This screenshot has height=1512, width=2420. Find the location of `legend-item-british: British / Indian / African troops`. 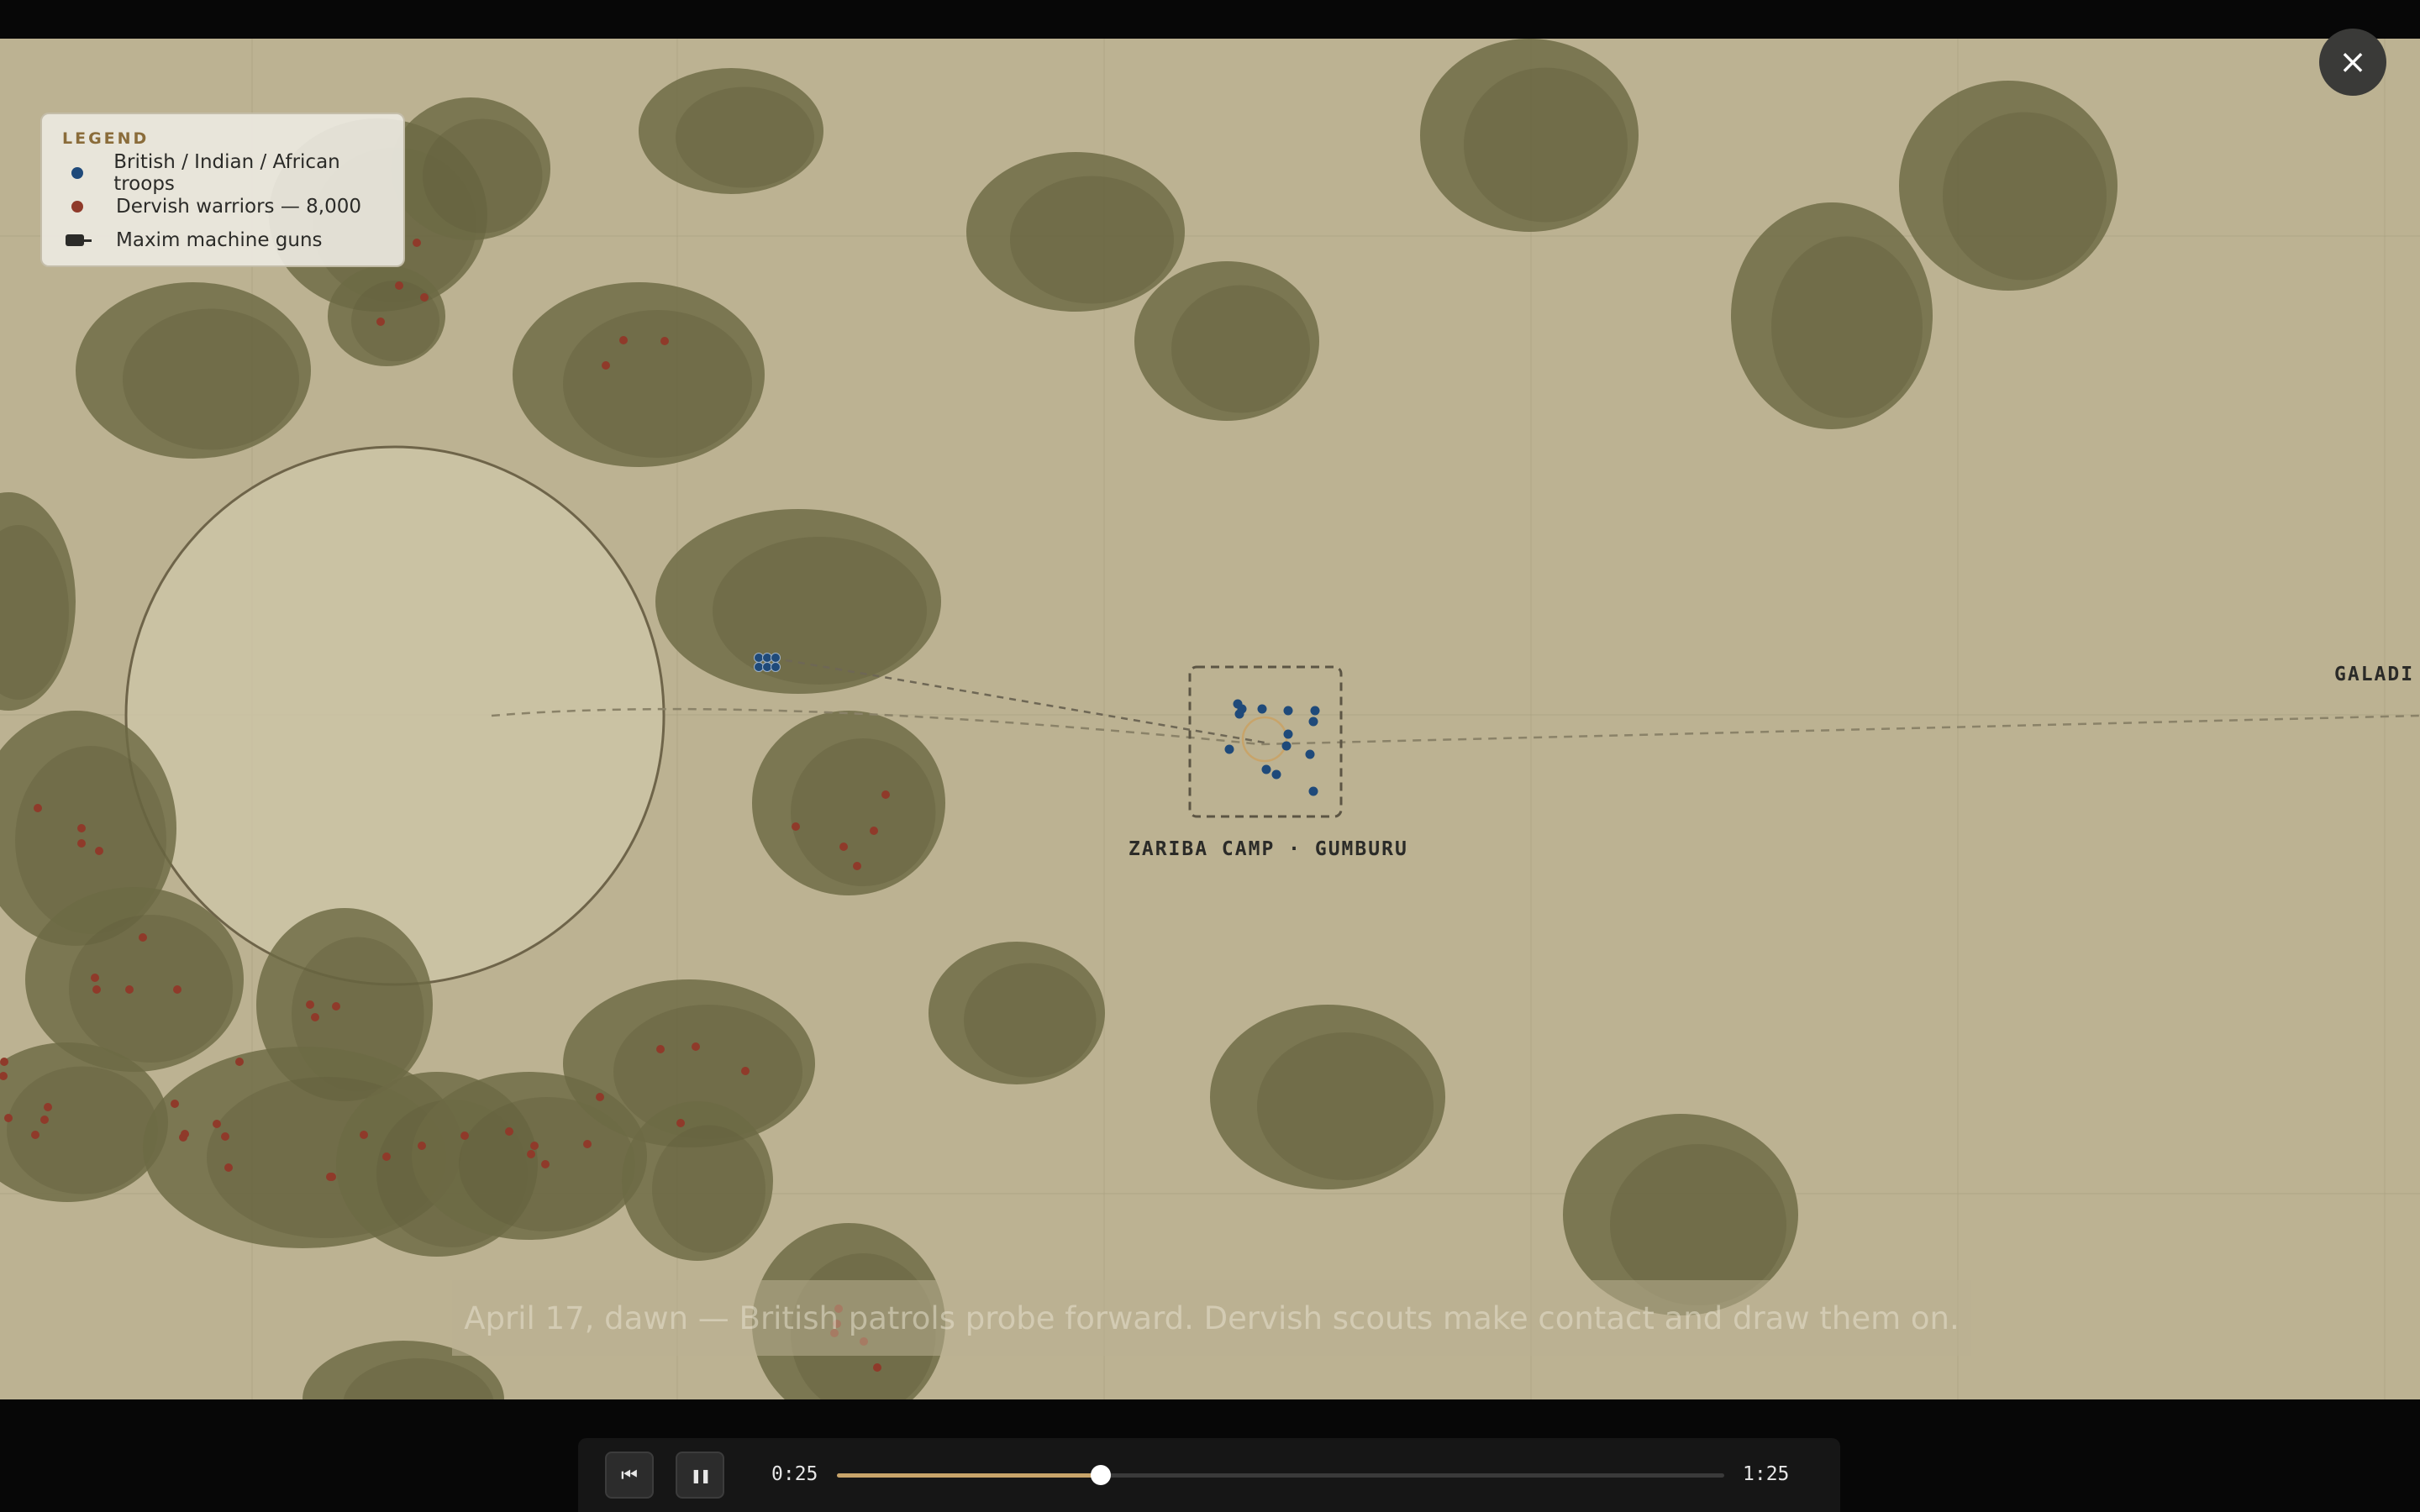

legend-item-british: British / Indian / African troops is located at coordinates (223, 173).